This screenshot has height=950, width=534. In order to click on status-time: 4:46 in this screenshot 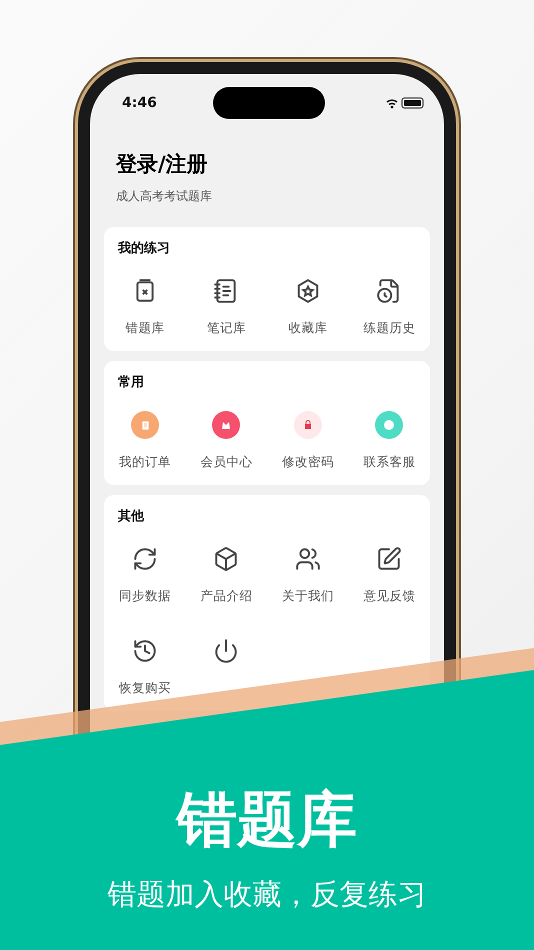, I will do `click(139, 103)`.